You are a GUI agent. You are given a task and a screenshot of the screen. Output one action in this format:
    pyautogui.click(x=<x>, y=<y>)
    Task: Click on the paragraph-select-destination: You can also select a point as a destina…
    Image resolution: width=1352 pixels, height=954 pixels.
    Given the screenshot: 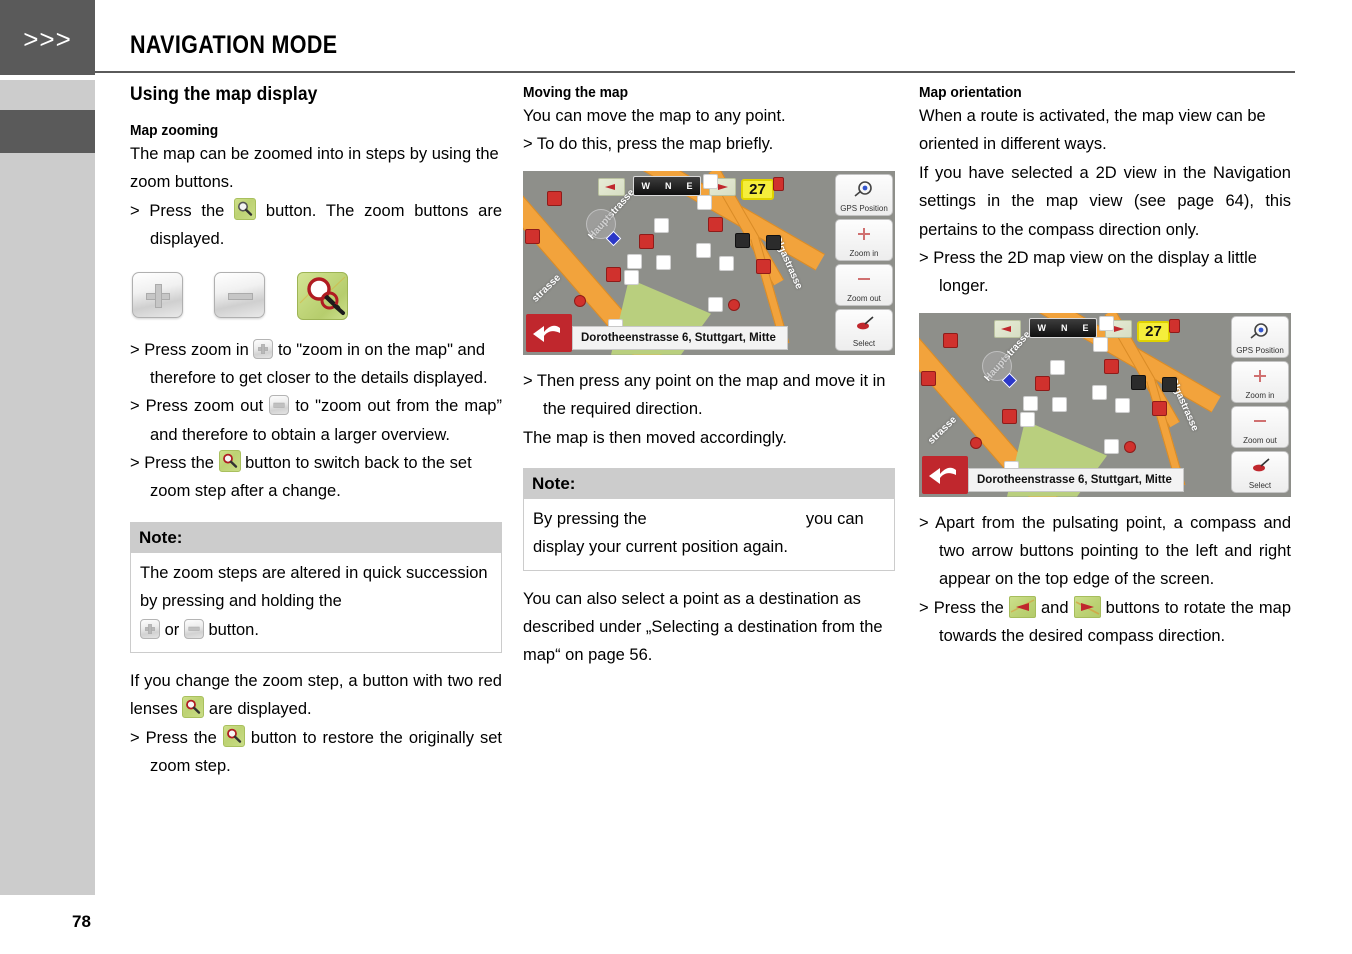 What is the action you would take?
    pyautogui.click(x=703, y=627)
    